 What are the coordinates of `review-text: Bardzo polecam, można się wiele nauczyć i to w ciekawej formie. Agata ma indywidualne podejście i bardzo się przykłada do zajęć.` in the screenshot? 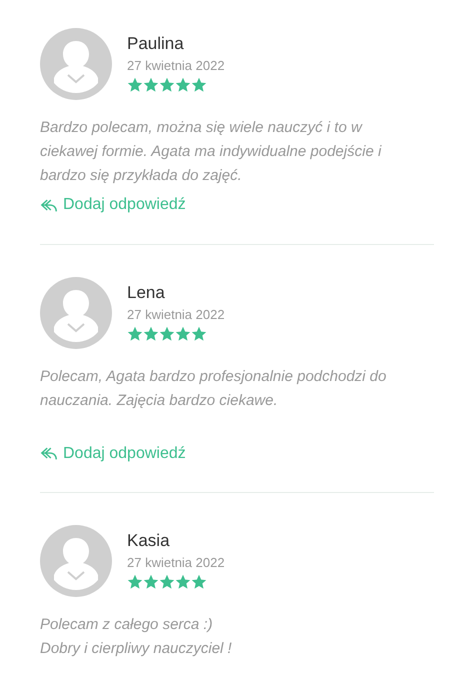 It's located at (211, 152).